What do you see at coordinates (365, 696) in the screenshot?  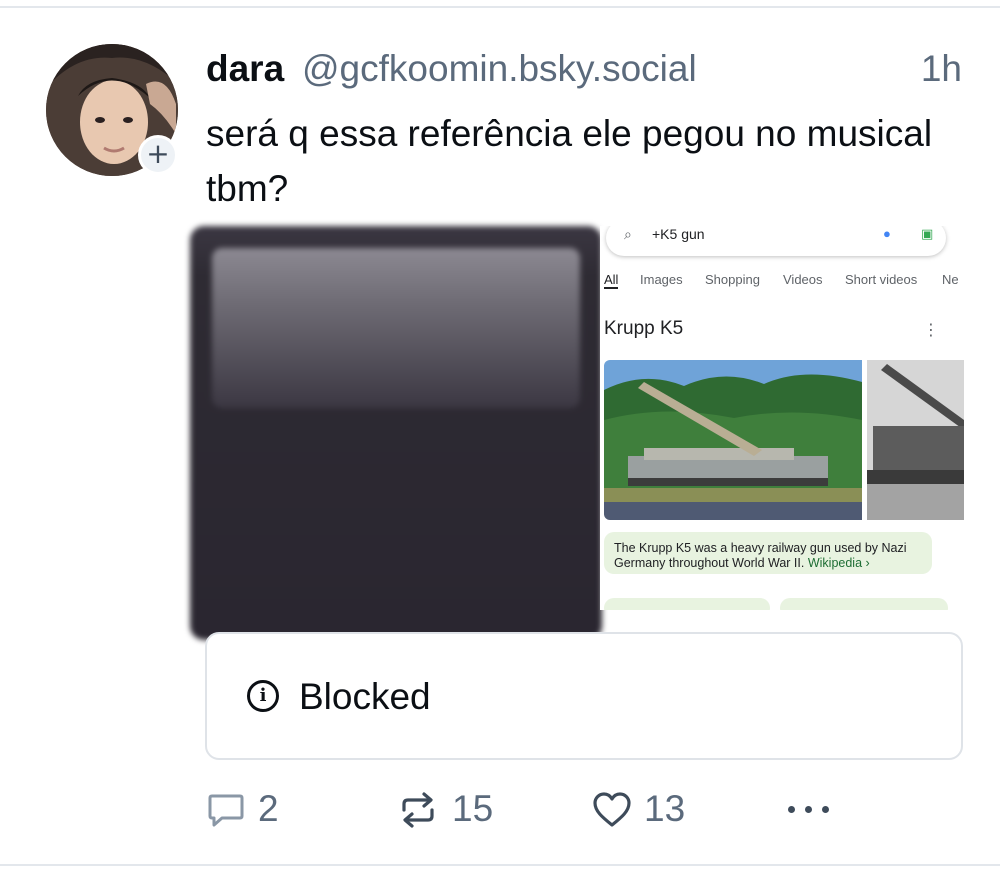 I see `blocked-label: Blocked` at bounding box center [365, 696].